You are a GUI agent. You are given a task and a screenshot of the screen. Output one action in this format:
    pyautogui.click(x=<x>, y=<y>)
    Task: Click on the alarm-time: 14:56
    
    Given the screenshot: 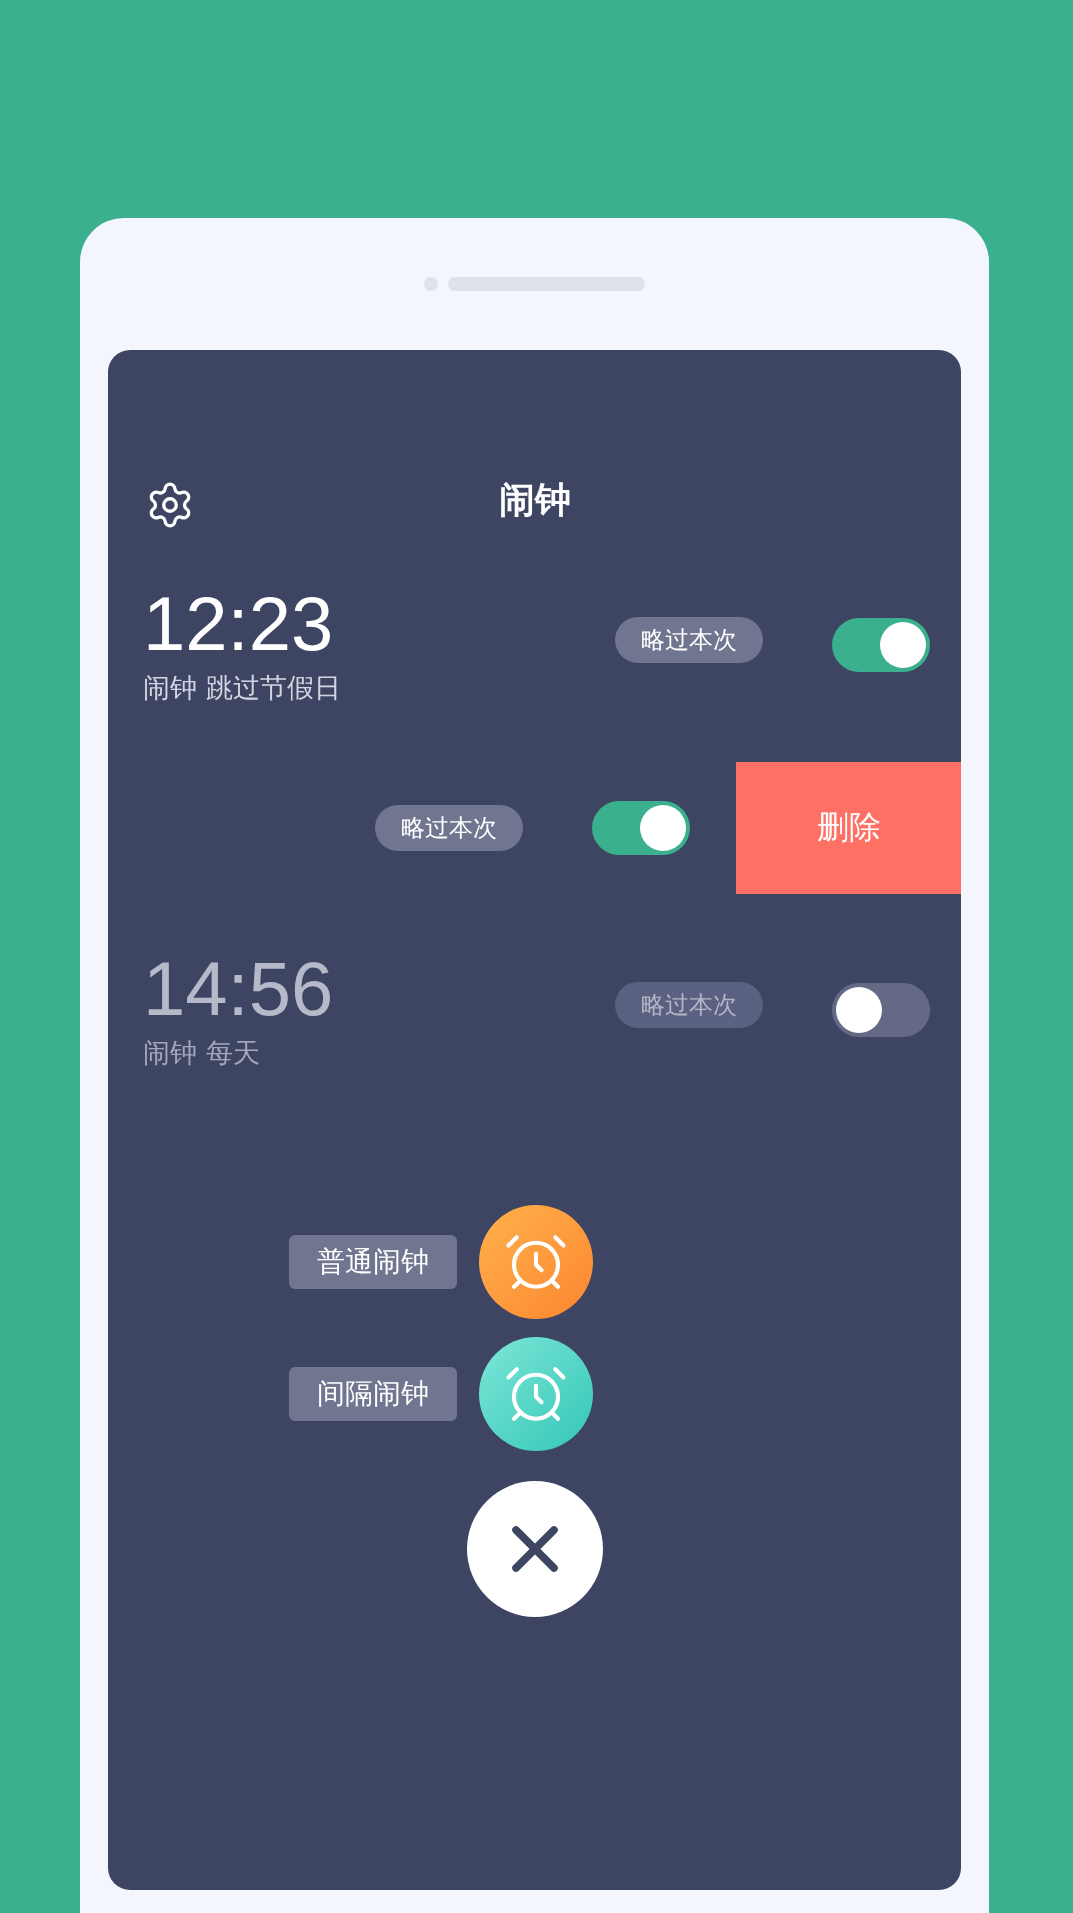 What is the action you would take?
    pyautogui.click(x=238, y=989)
    